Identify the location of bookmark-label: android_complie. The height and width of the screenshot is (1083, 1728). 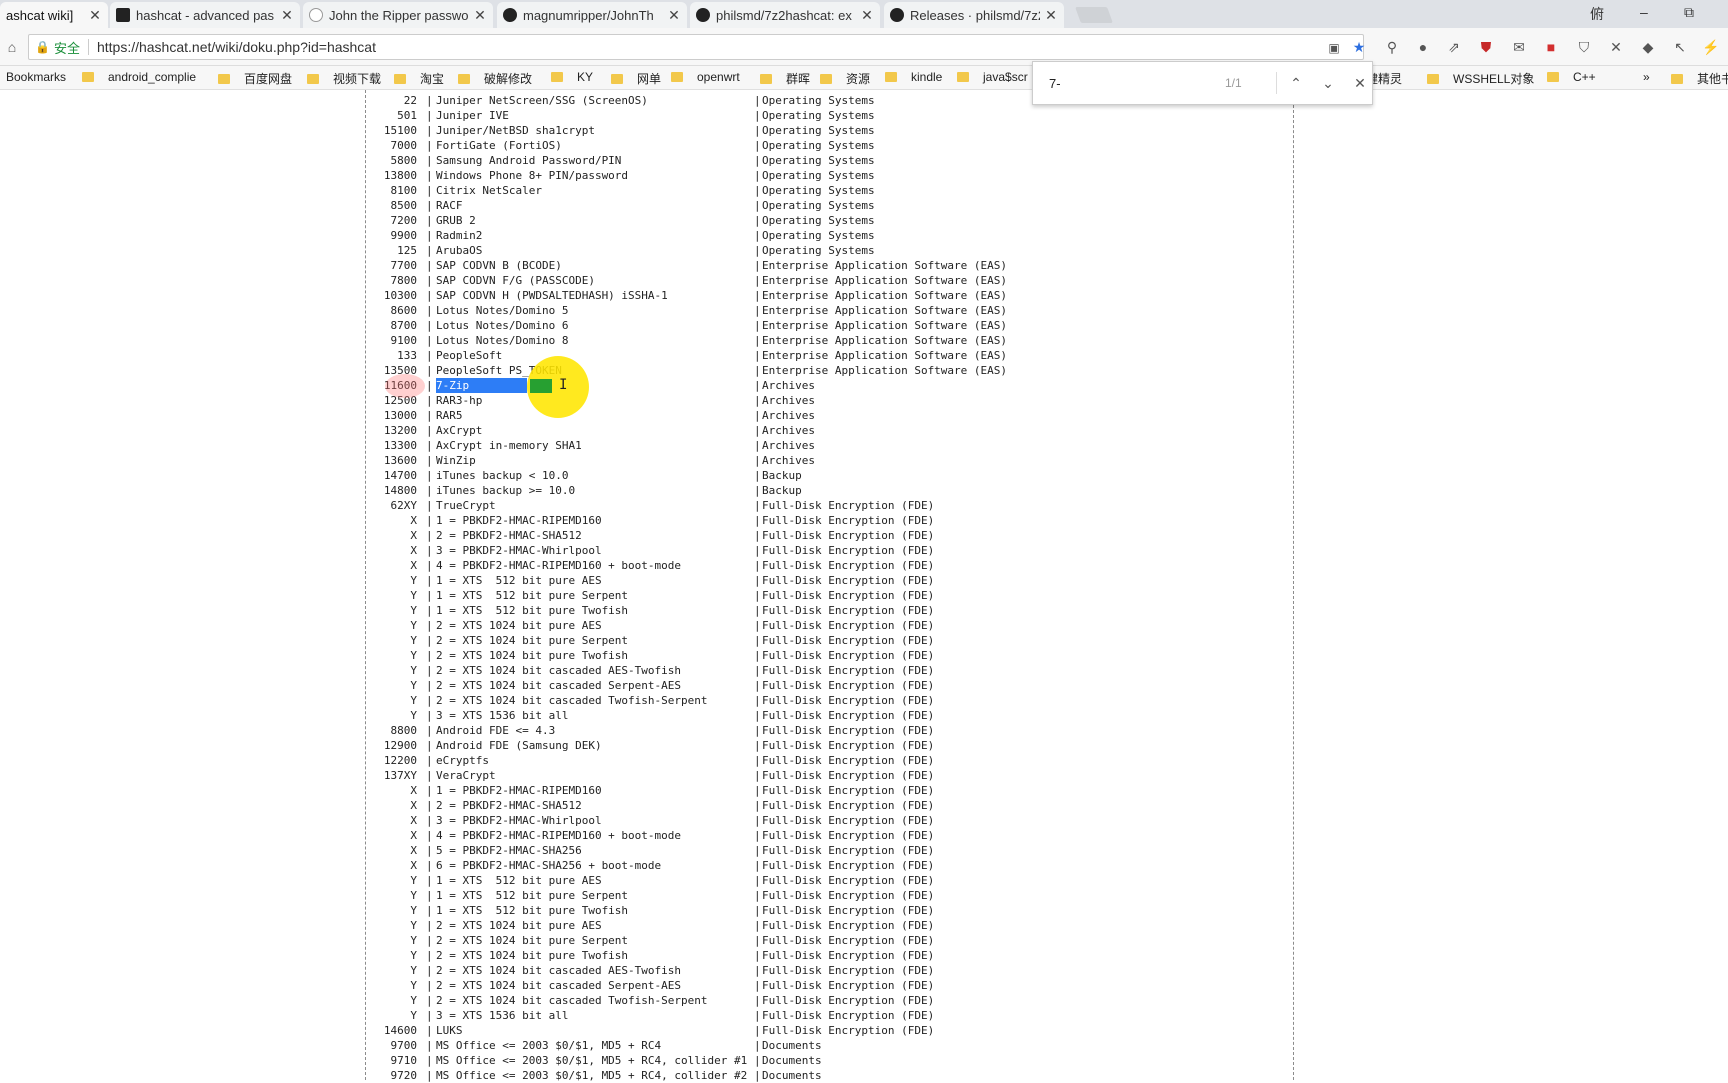
(152, 77).